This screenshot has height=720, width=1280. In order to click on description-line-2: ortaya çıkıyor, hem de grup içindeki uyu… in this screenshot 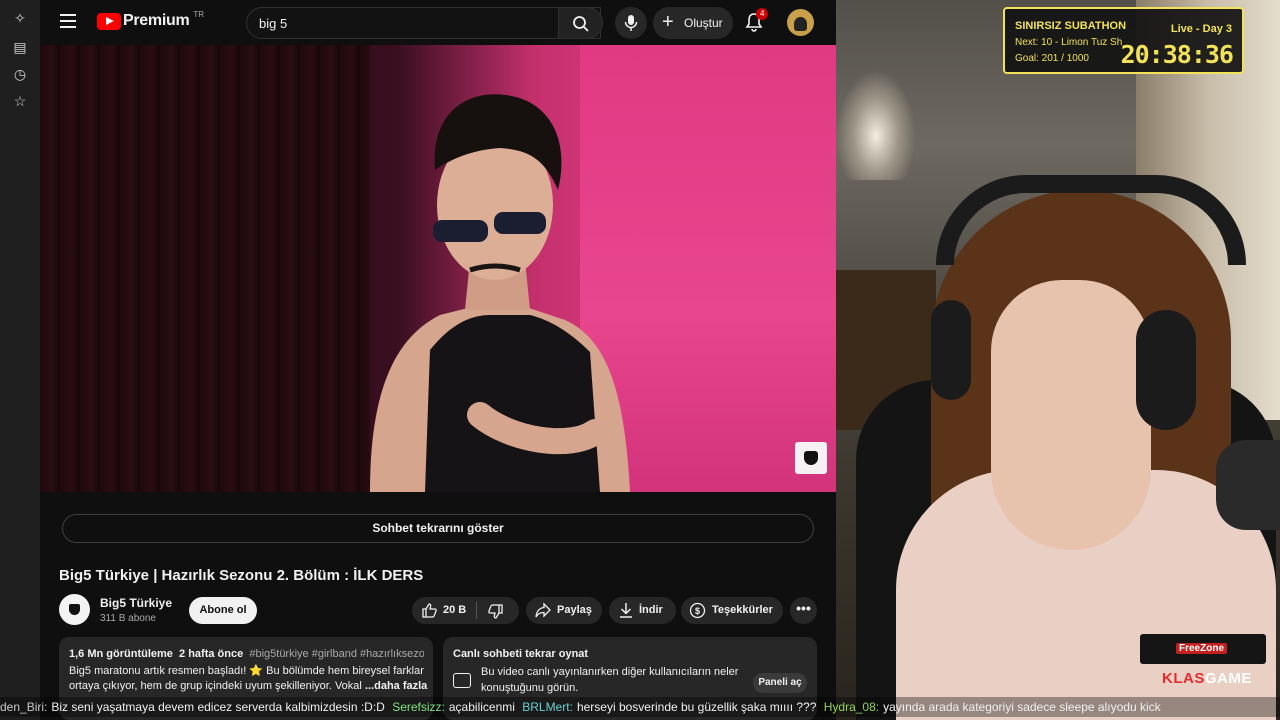, I will do `click(248, 686)`.